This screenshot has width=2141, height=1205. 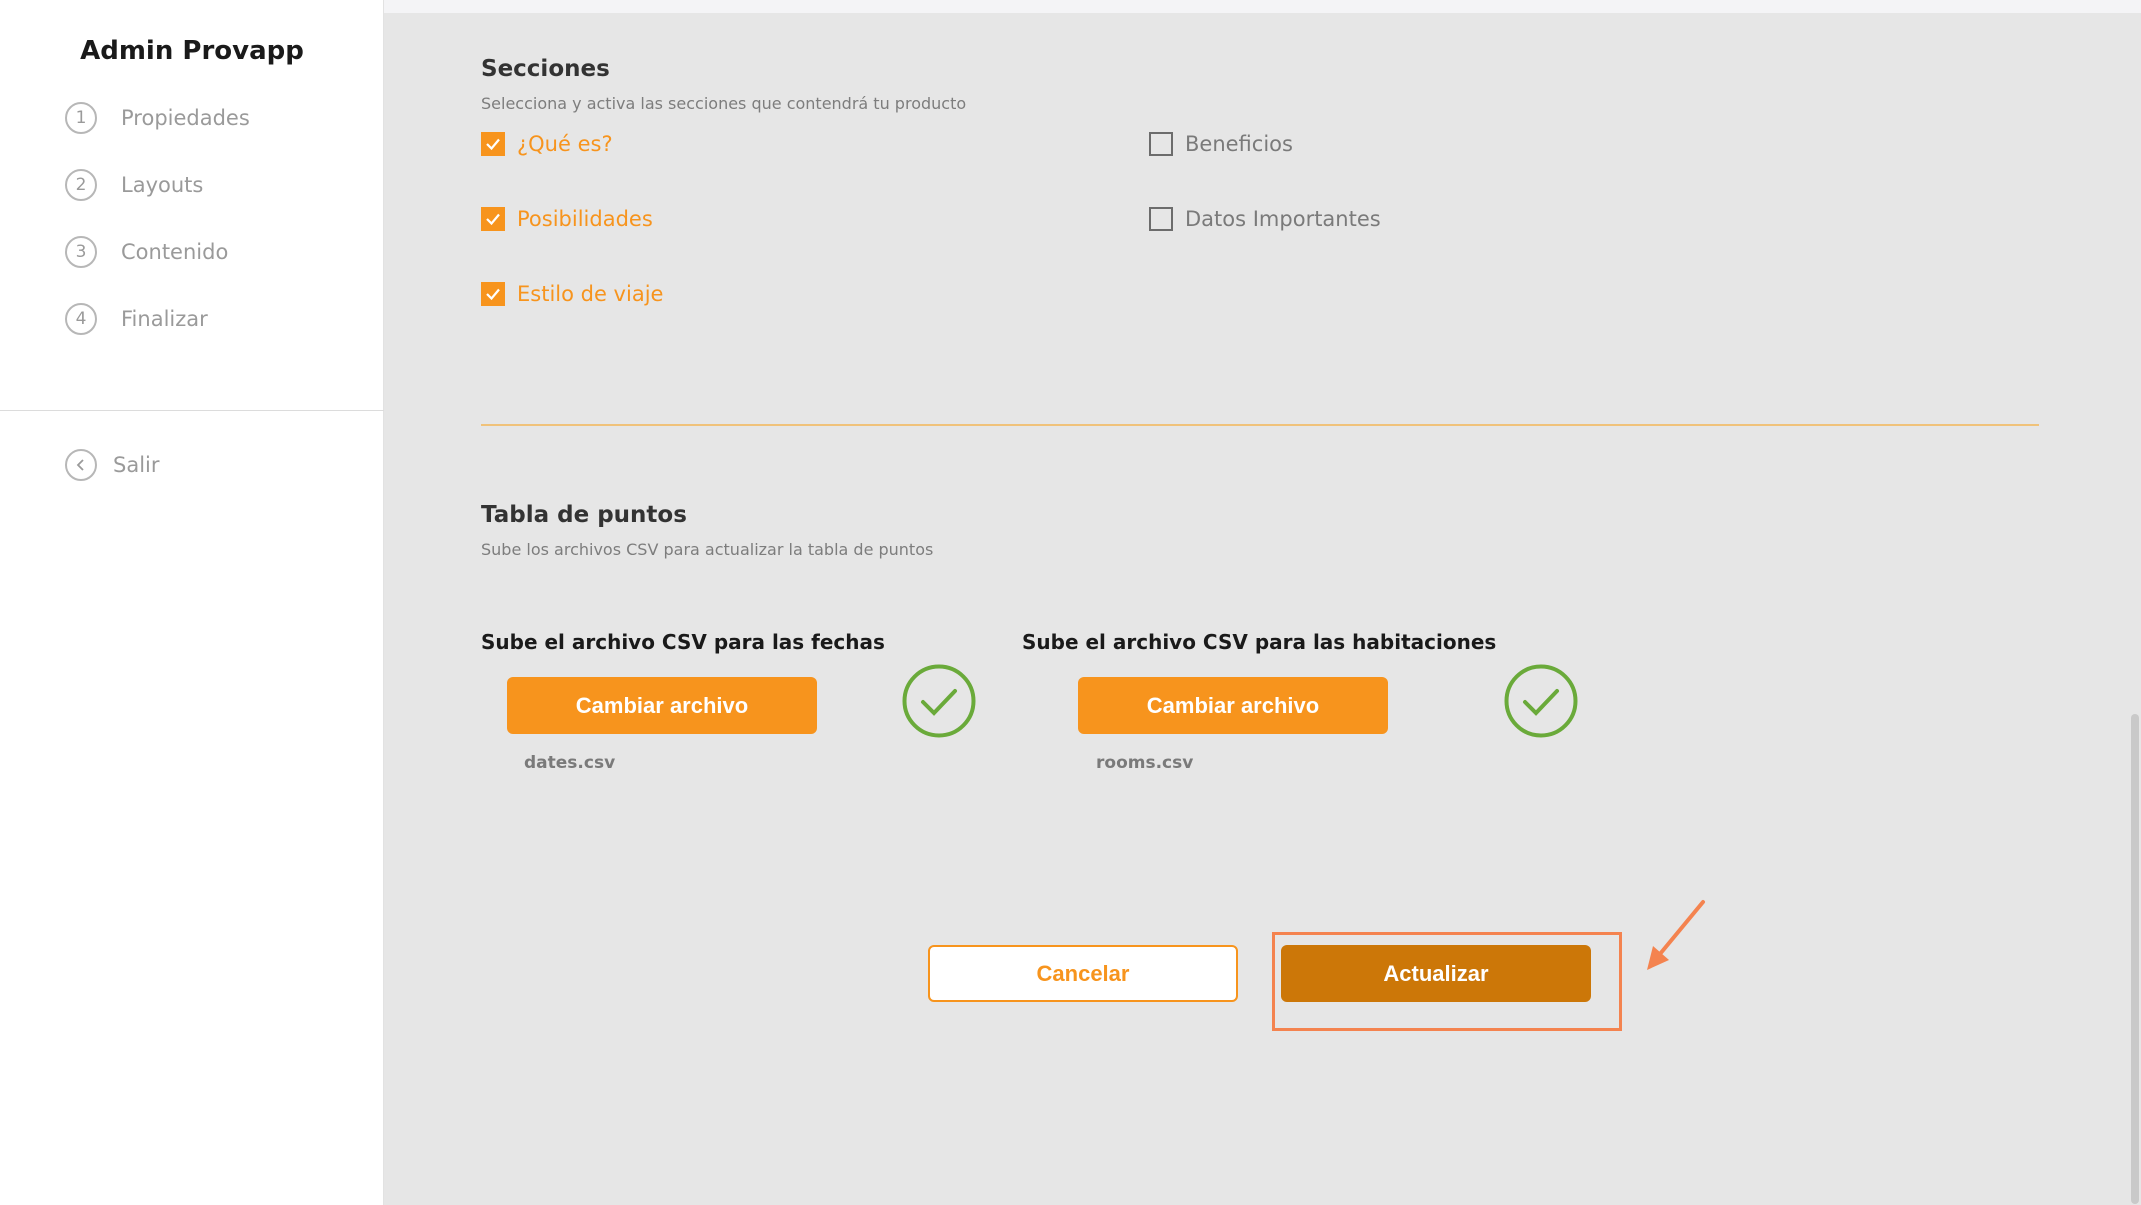 What do you see at coordinates (545, 69) in the screenshot?
I see `sections-title: Secciones` at bounding box center [545, 69].